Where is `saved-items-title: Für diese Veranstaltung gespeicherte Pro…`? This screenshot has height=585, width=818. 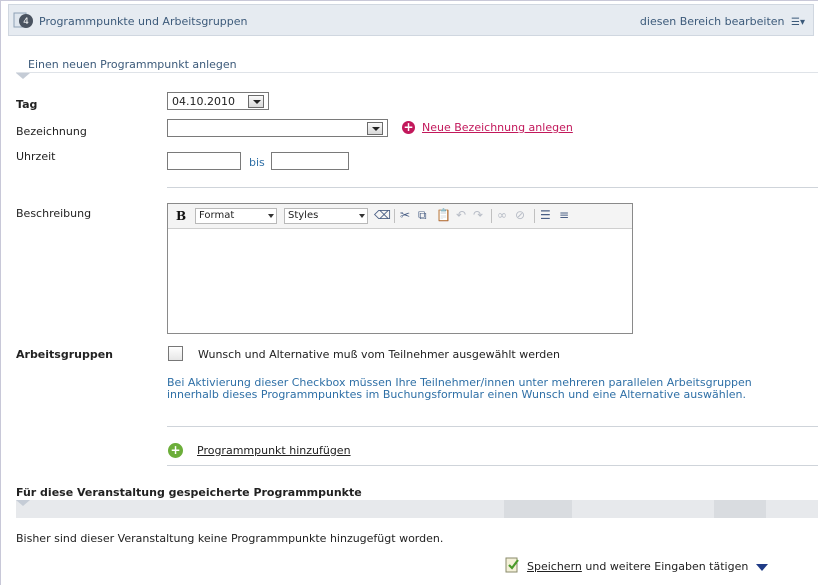
saved-items-title: Für diese Veranstaltung gespeicherte Pro… is located at coordinates (189, 492).